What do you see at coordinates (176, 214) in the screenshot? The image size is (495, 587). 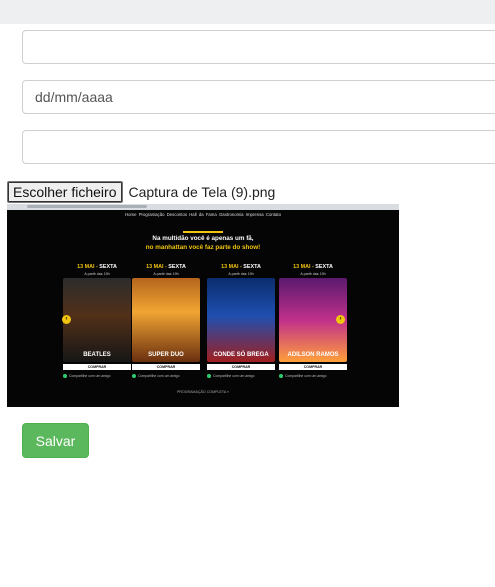 I see `preview-nav-item: Descontos` at bounding box center [176, 214].